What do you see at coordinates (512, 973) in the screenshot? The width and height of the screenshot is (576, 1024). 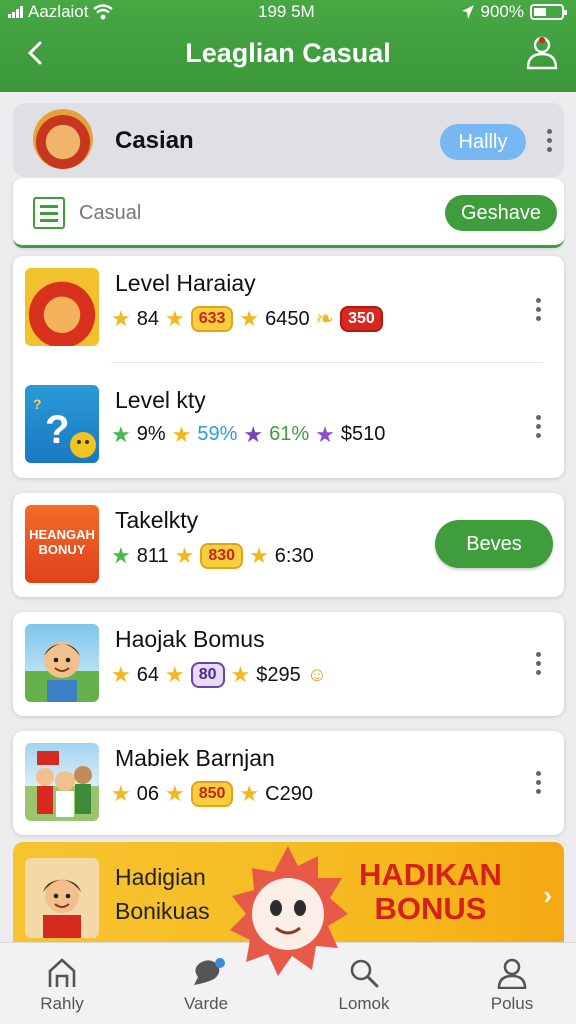 I see `user-icon` at bounding box center [512, 973].